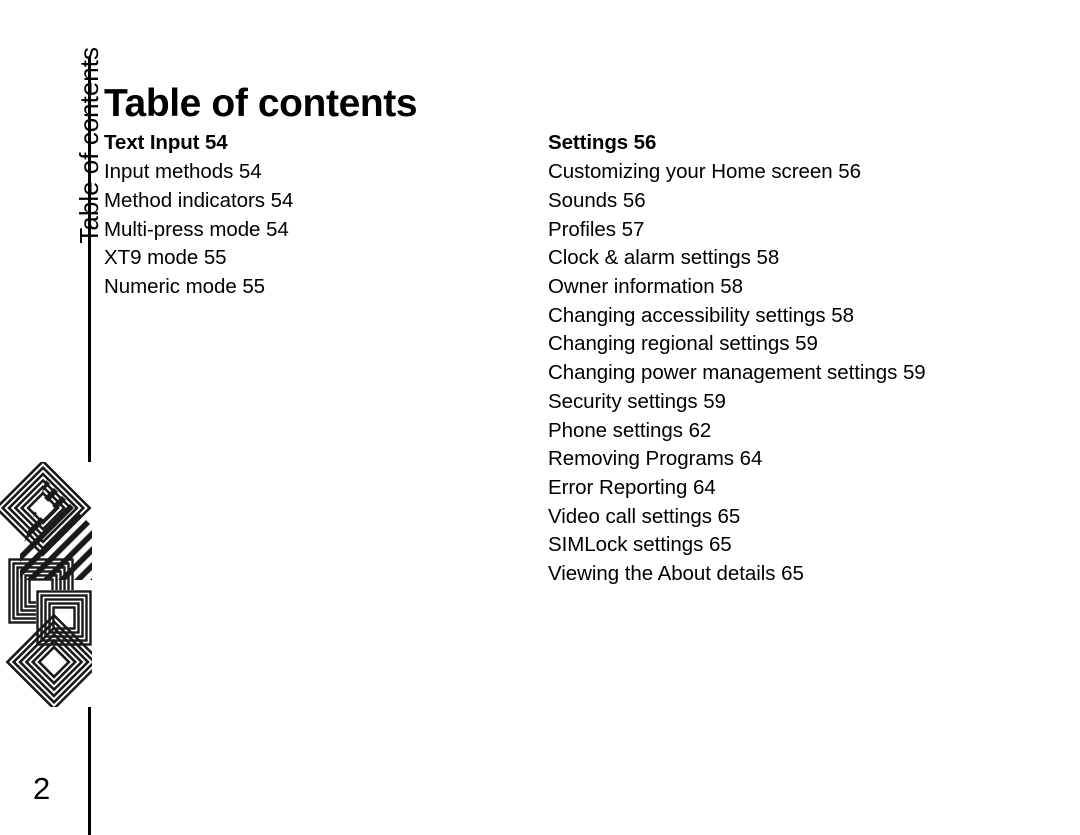 The image size is (1080, 835). I want to click on toc-entry: Phone settings 62, so click(758, 431).